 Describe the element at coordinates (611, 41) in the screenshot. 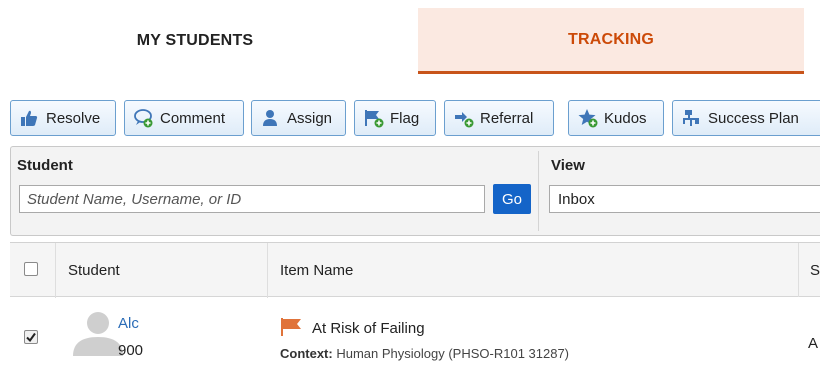

I see `tab-tracking: TRACKING` at that location.